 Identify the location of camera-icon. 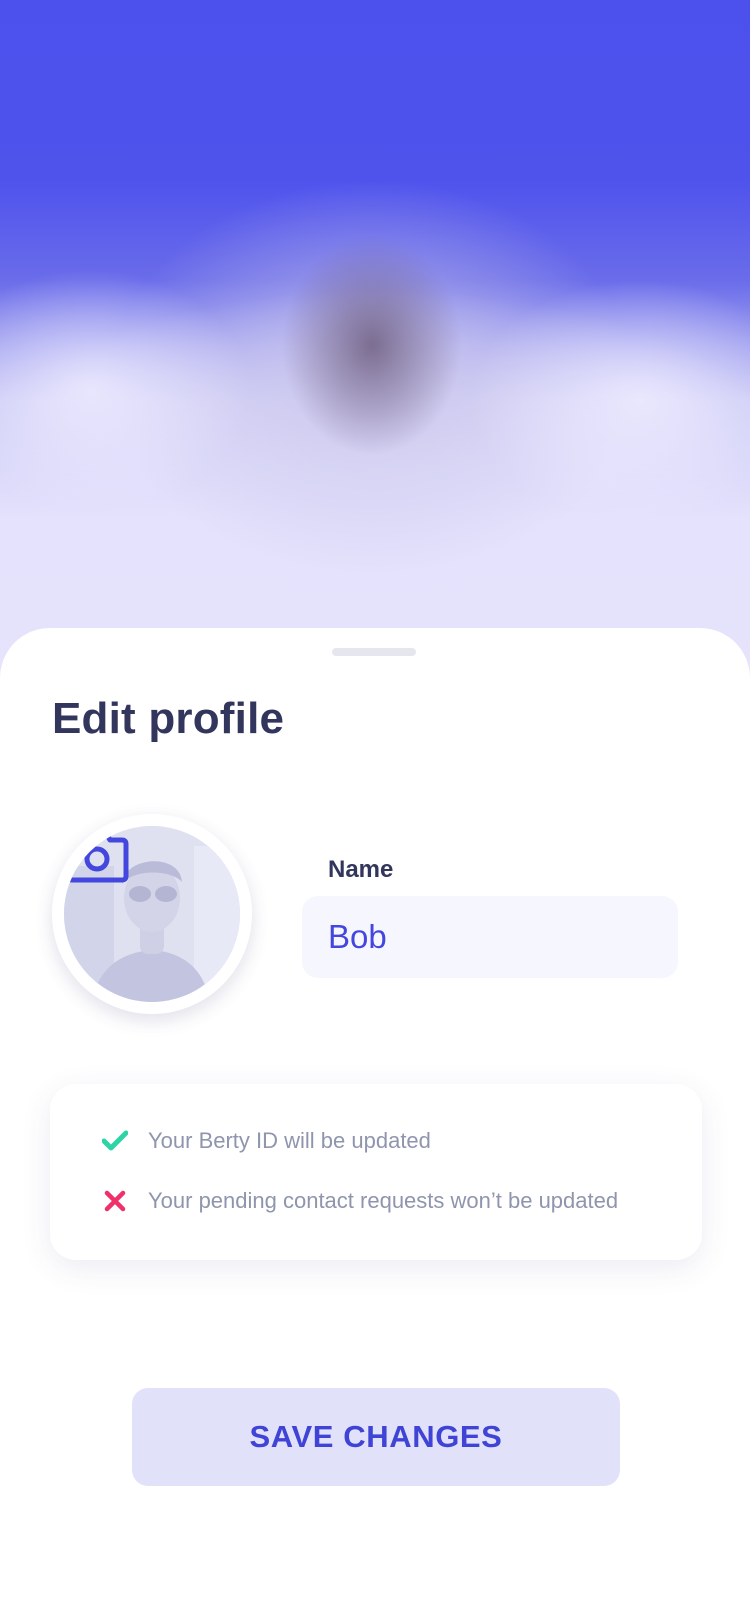
(97, 855).